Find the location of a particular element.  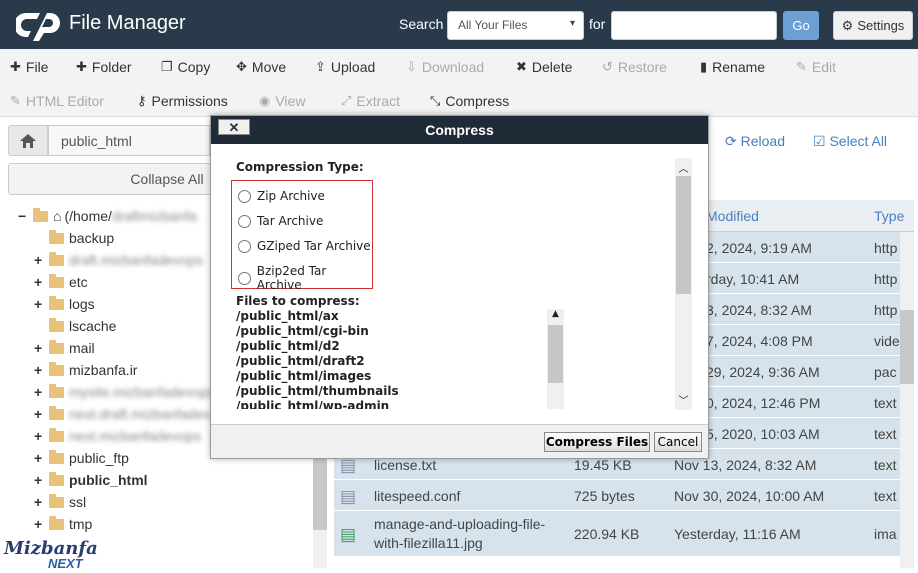

radio-bzip2: Bzip2ed Tar Archive is located at coordinates (305, 278).